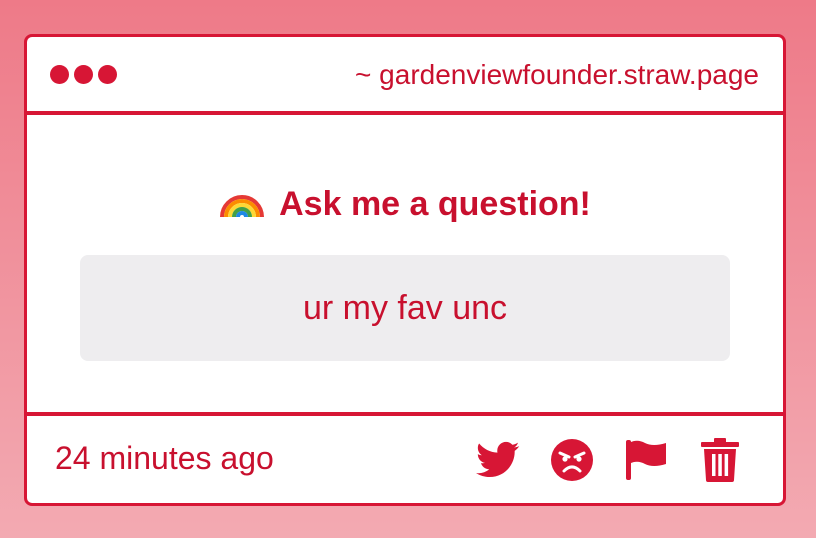 The height and width of the screenshot is (538, 816). What do you see at coordinates (242, 206) in the screenshot?
I see `rainbow-icon` at bounding box center [242, 206].